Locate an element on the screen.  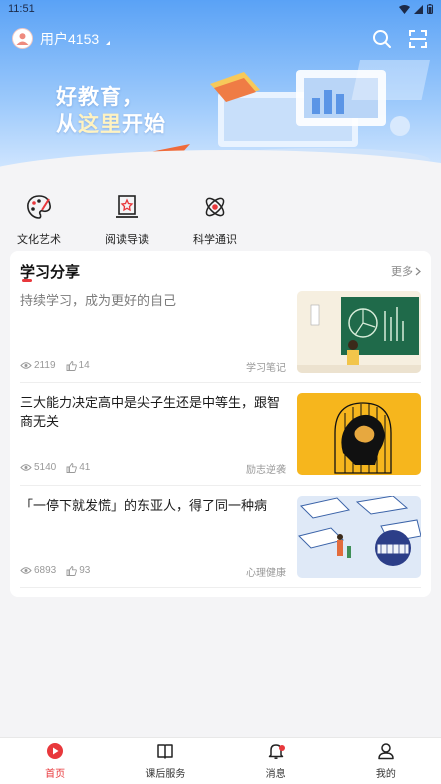
scan-icon is located at coordinates (418, 39).